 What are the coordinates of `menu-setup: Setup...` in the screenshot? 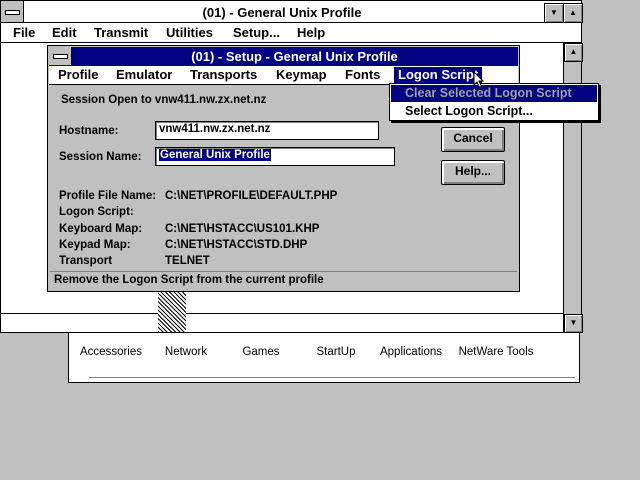 It's located at (256, 32).